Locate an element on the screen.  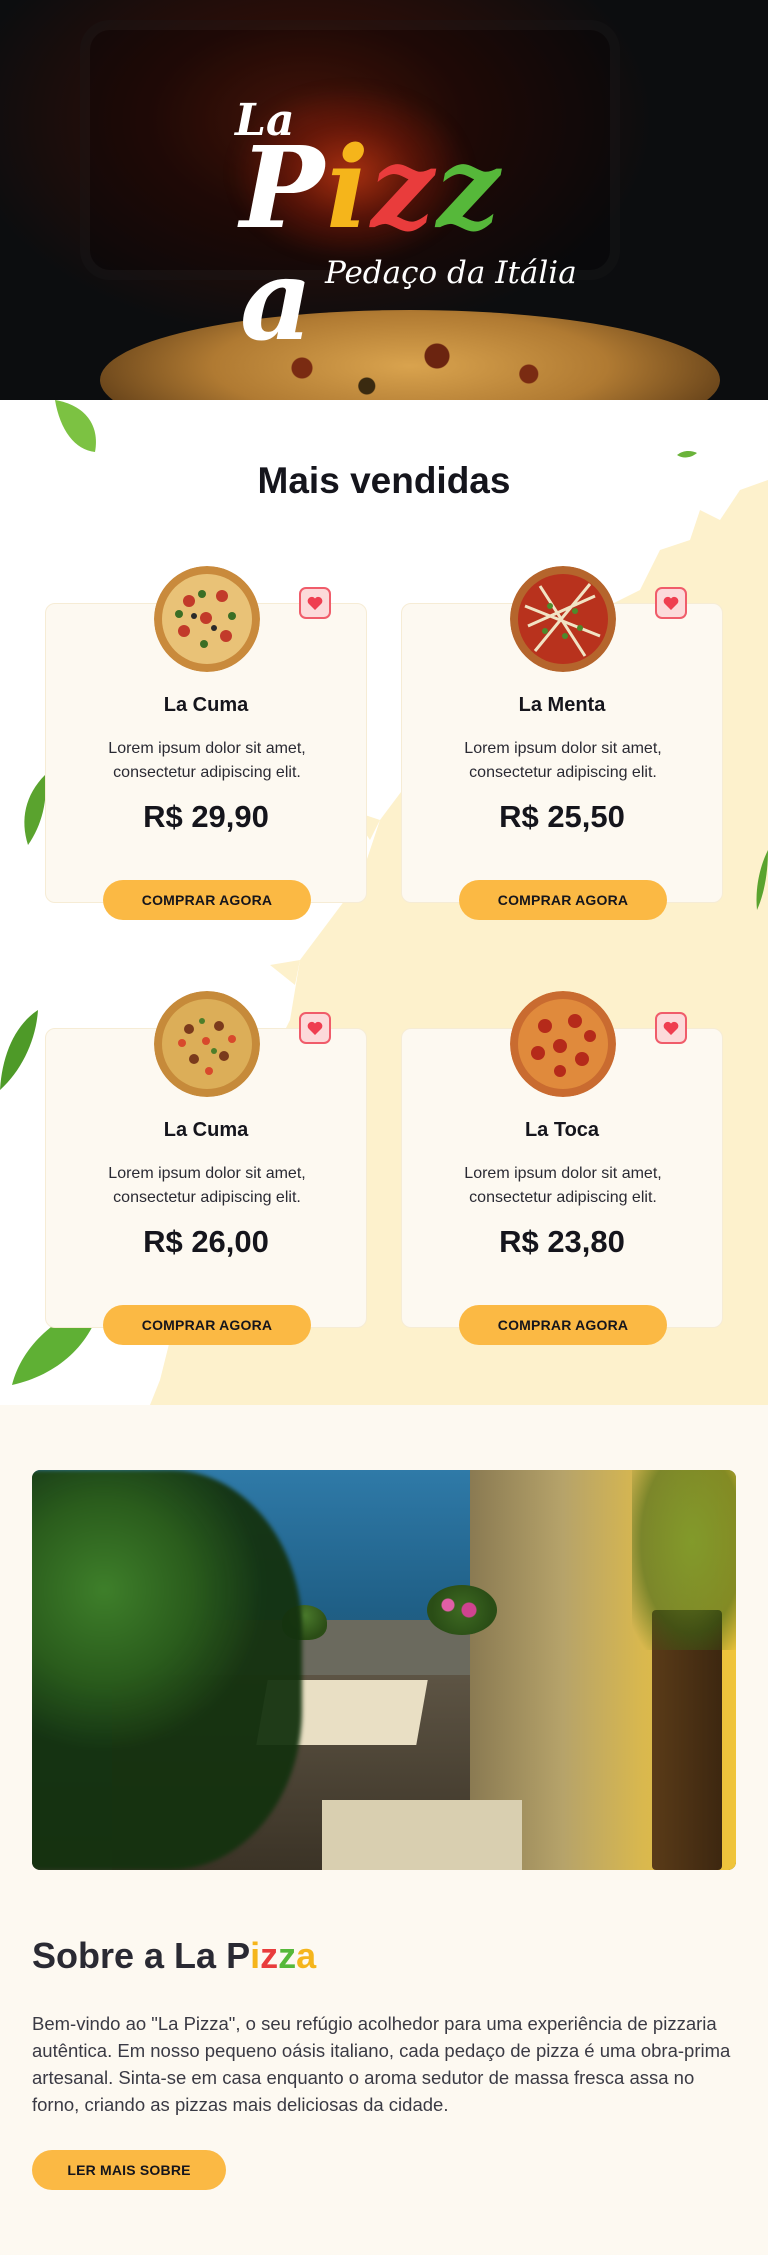
product-name: La Menta is located at coordinates (562, 705).